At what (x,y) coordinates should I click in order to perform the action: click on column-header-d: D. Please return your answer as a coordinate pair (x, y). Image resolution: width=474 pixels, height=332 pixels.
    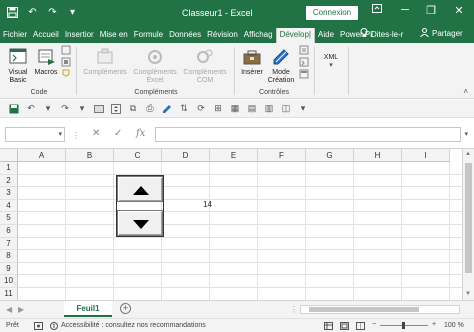
    Looking at the image, I should click on (186, 155).